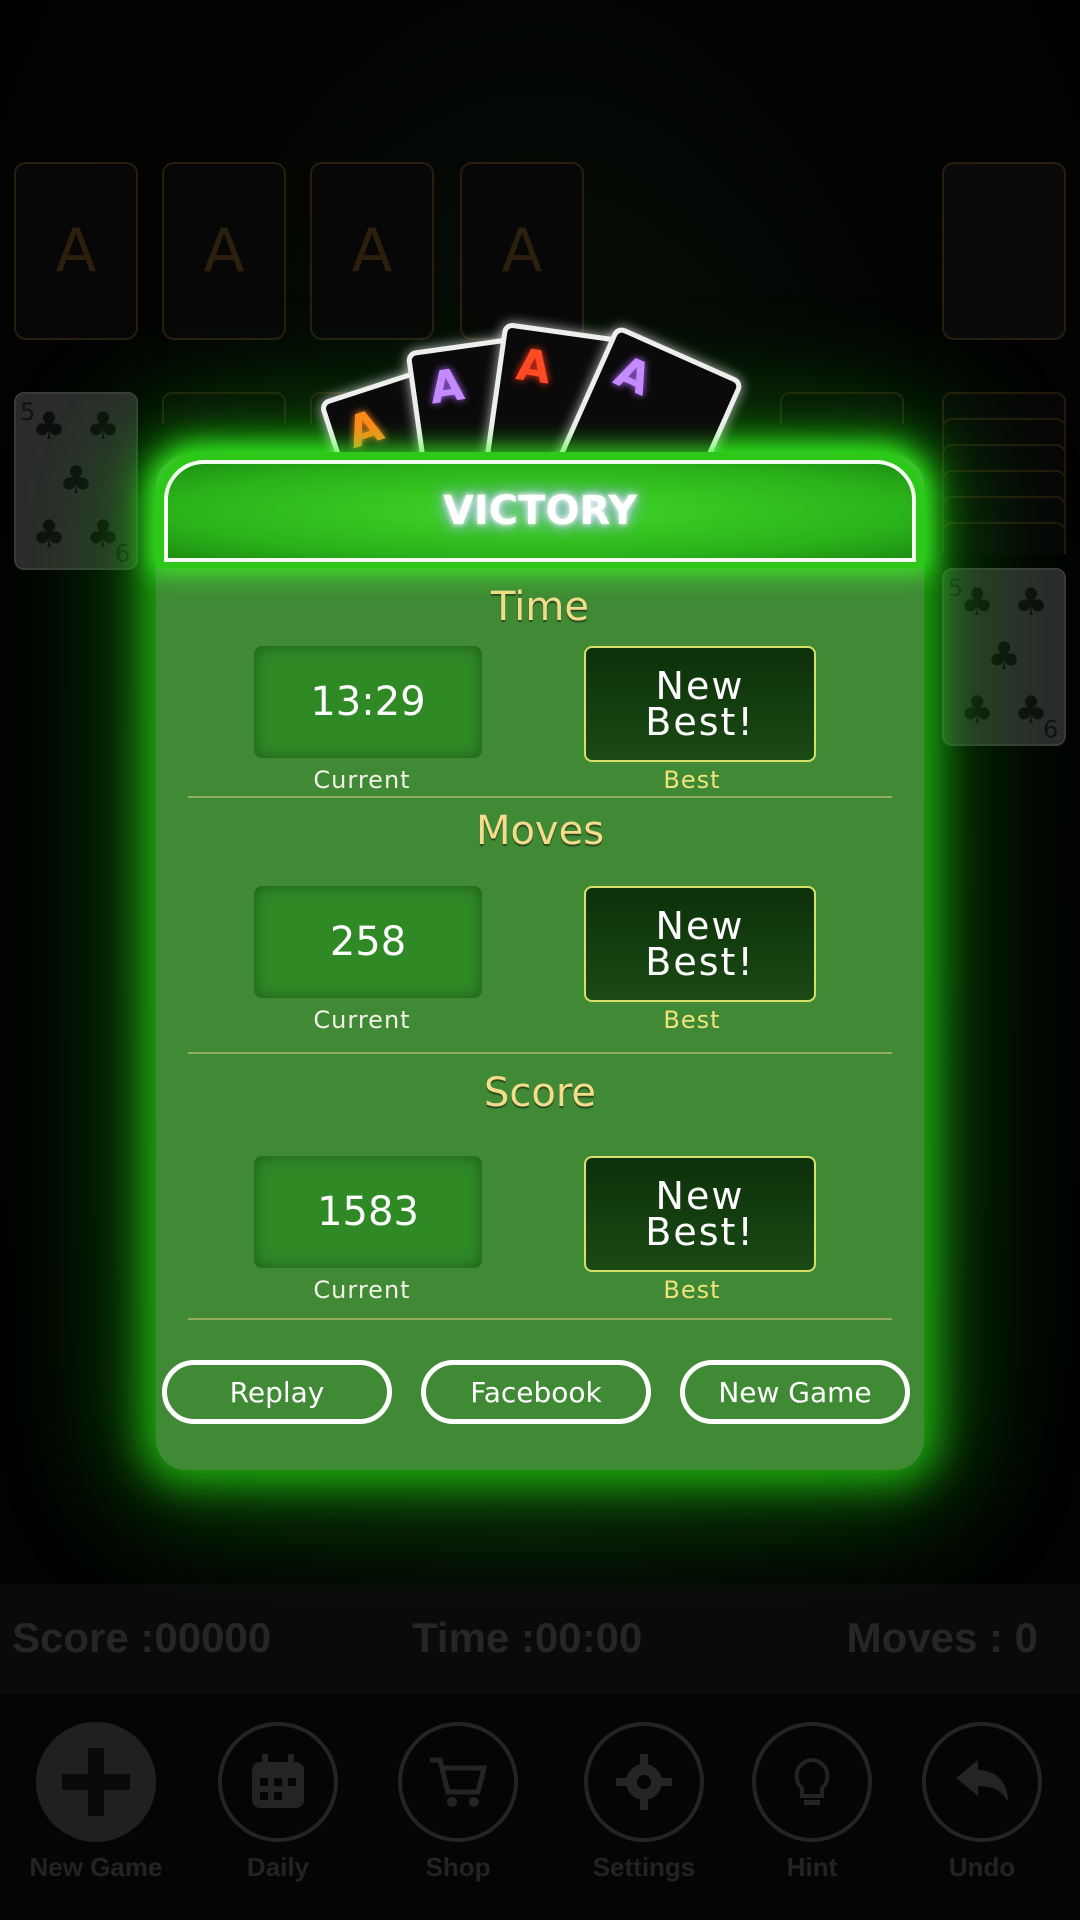 The height and width of the screenshot is (1920, 1080). I want to click on shop-nav-button: Shop, so click(458, 1802).